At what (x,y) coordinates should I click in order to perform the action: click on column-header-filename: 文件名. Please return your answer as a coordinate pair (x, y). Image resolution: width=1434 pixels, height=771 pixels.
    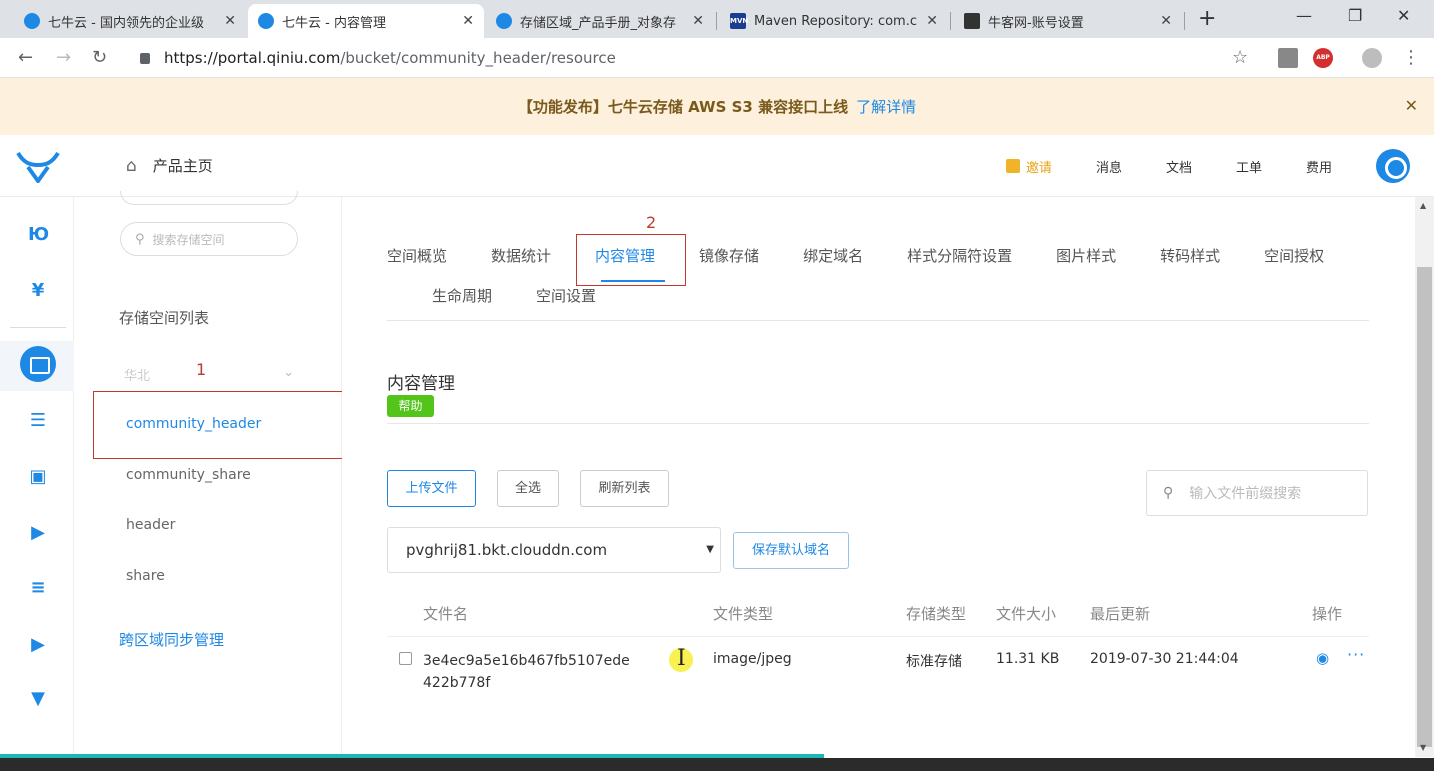
    Looking at the image, I should click on (446, 614).